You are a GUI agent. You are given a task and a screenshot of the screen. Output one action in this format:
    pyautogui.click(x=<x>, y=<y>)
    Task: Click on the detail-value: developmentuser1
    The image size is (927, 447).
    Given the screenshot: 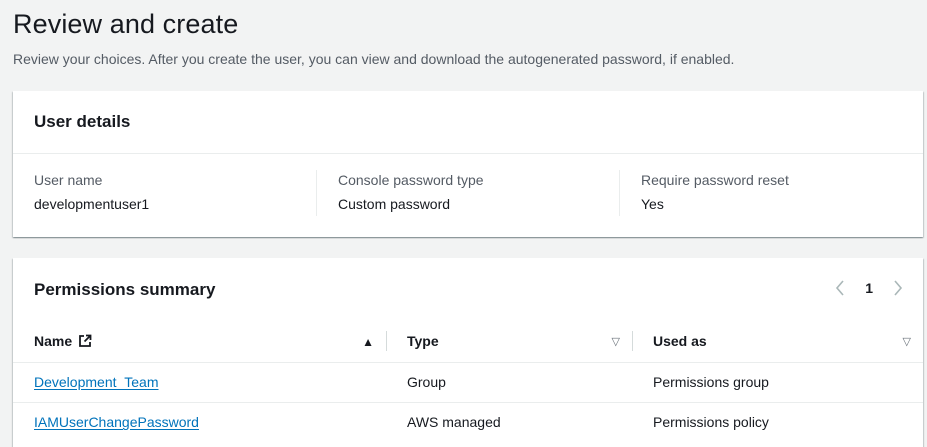 What is the action you would take?
    pyautogui.click(x=92, y=204)
    